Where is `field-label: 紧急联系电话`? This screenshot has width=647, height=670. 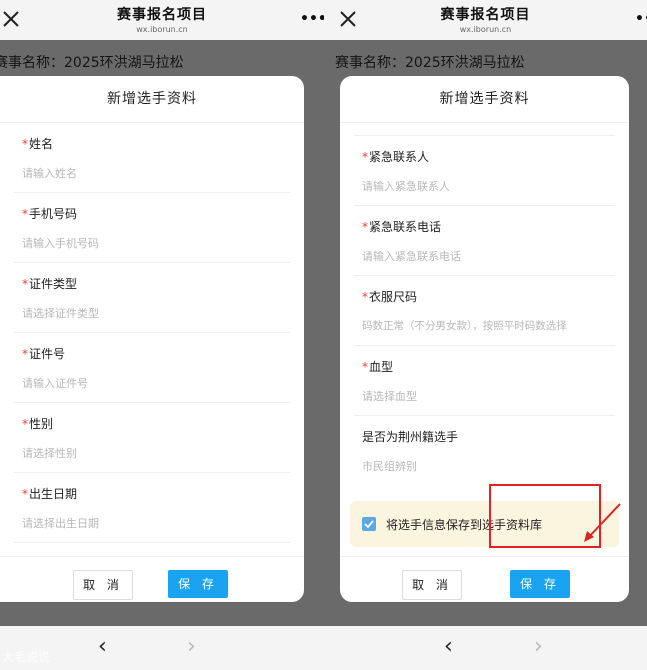
field-label: 紧急联系电话 is located at coordinates (405, 227).